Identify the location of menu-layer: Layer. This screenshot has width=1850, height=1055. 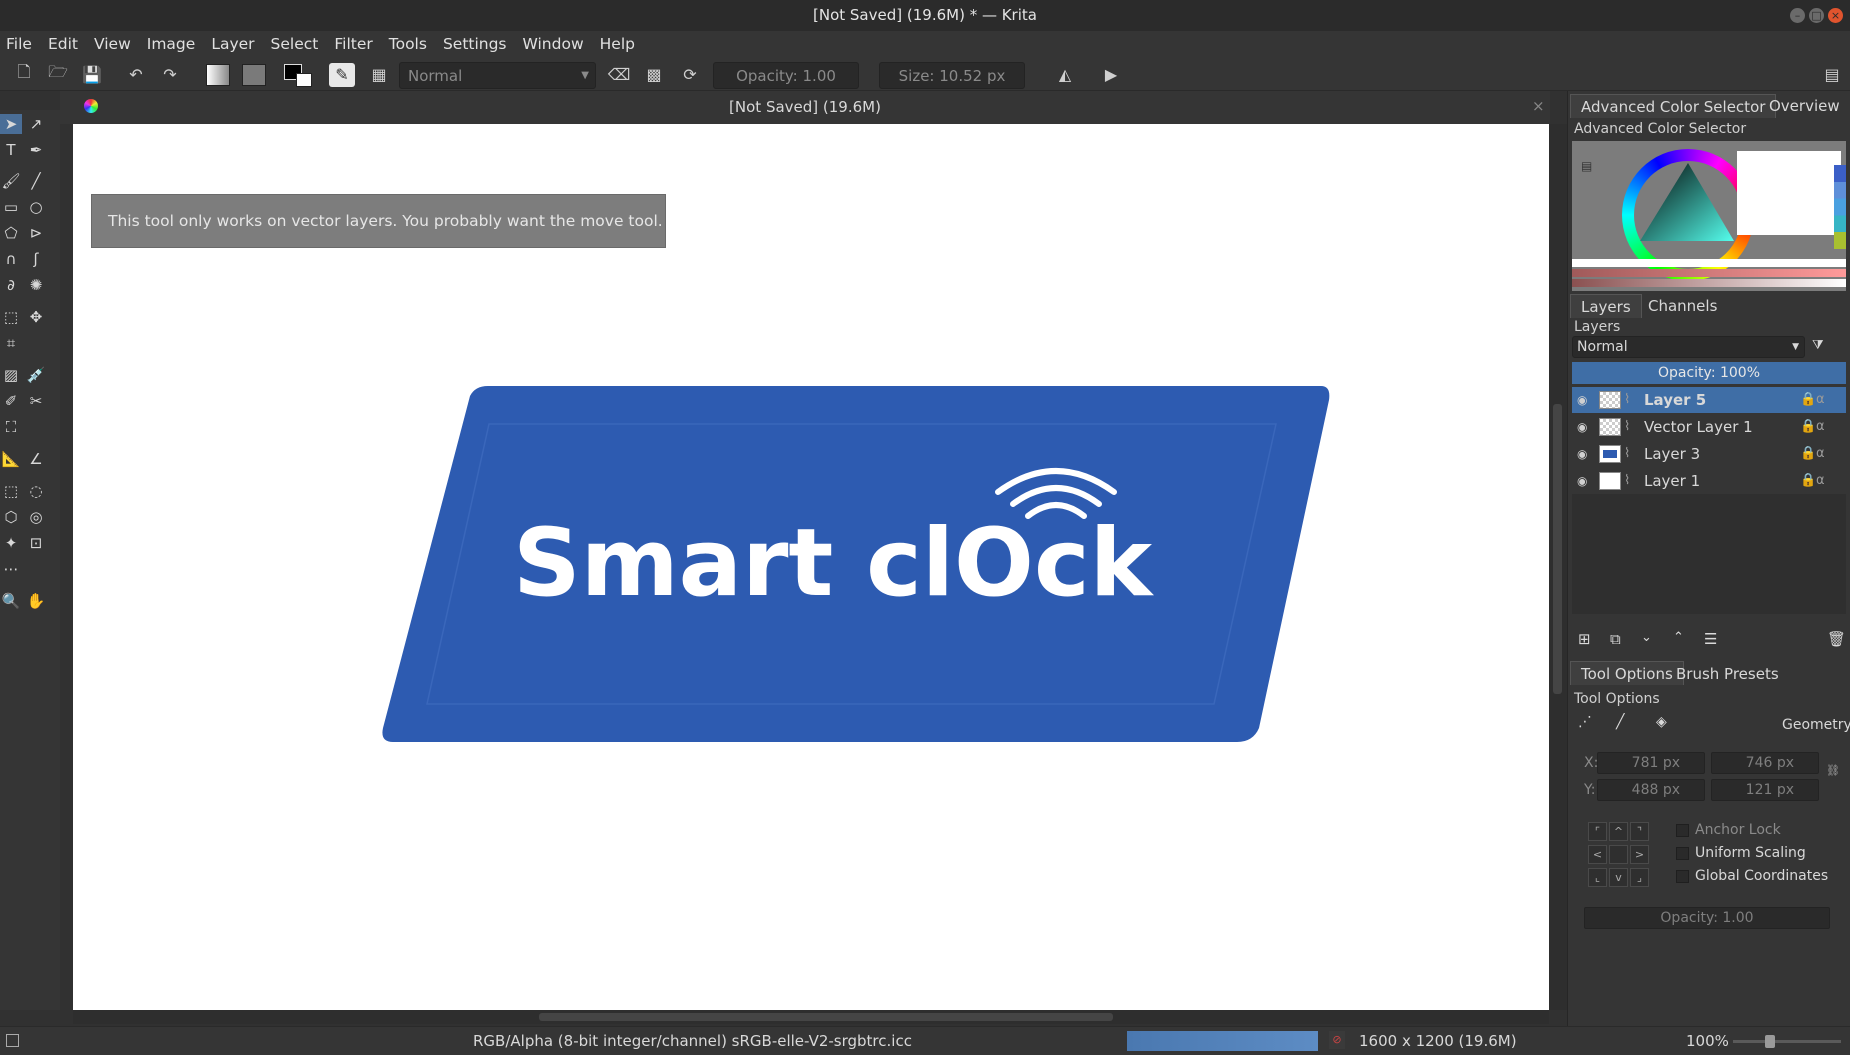
(232, 44).